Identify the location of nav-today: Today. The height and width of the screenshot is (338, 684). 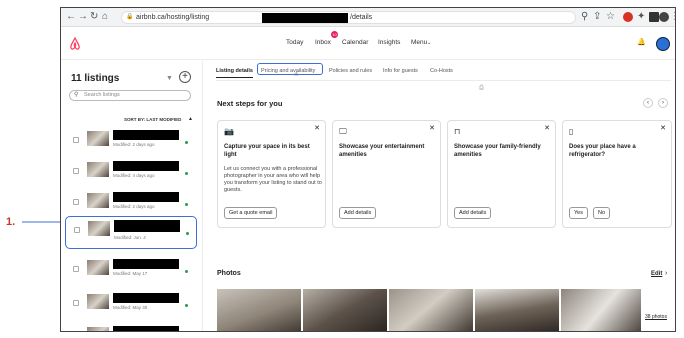
(294, 42).